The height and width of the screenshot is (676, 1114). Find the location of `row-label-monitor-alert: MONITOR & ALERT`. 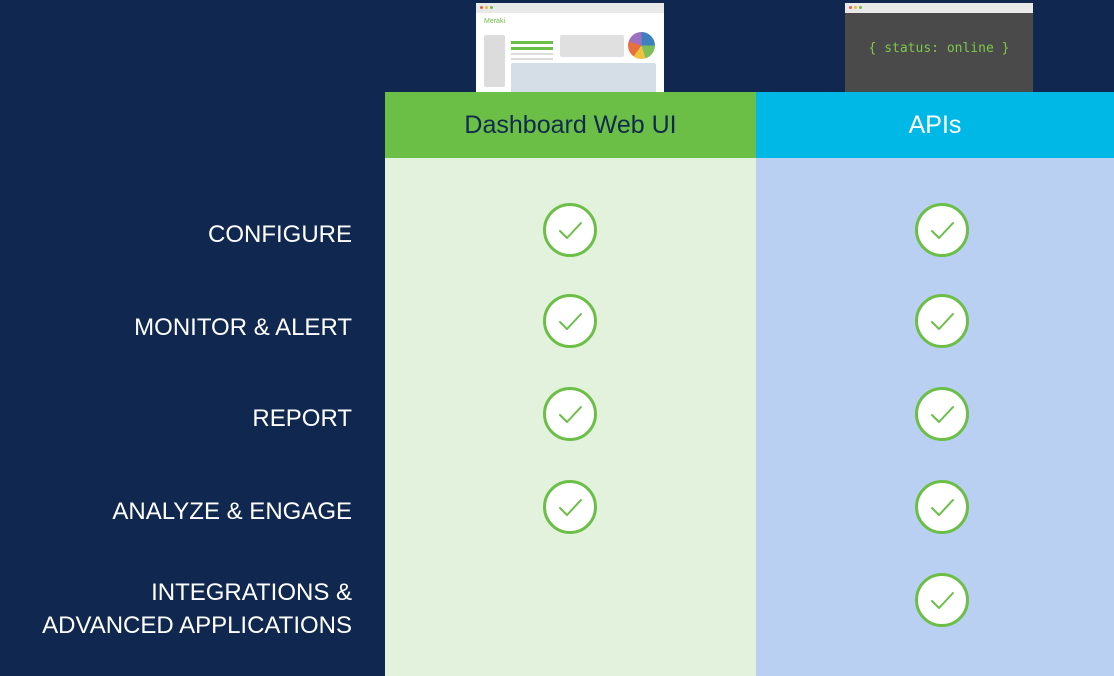

row-label-monitor-alert: MONITOR & ALERT is located at coordinates (243, 327).